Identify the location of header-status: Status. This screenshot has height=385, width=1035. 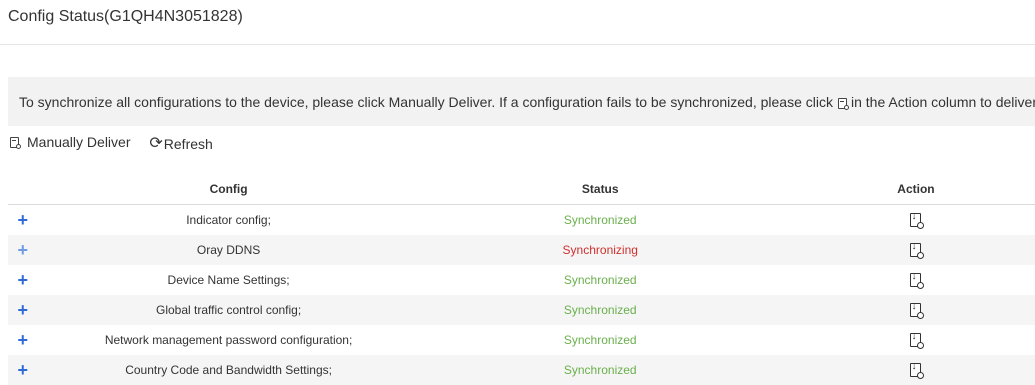
(600, 189).